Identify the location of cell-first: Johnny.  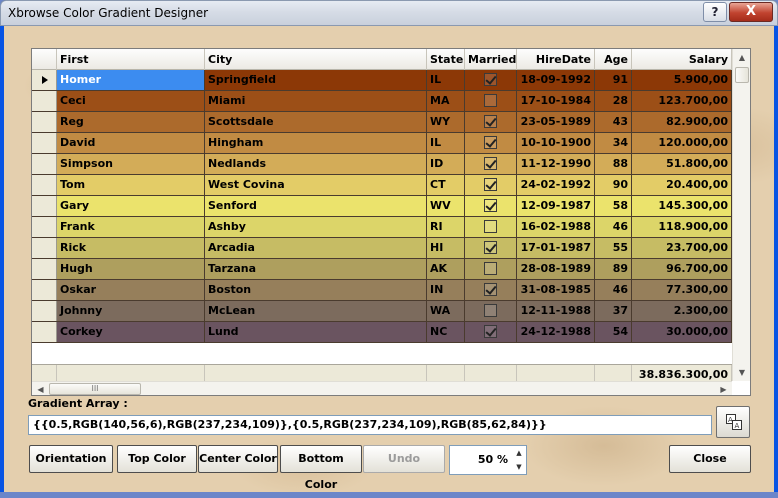
(131, 311).